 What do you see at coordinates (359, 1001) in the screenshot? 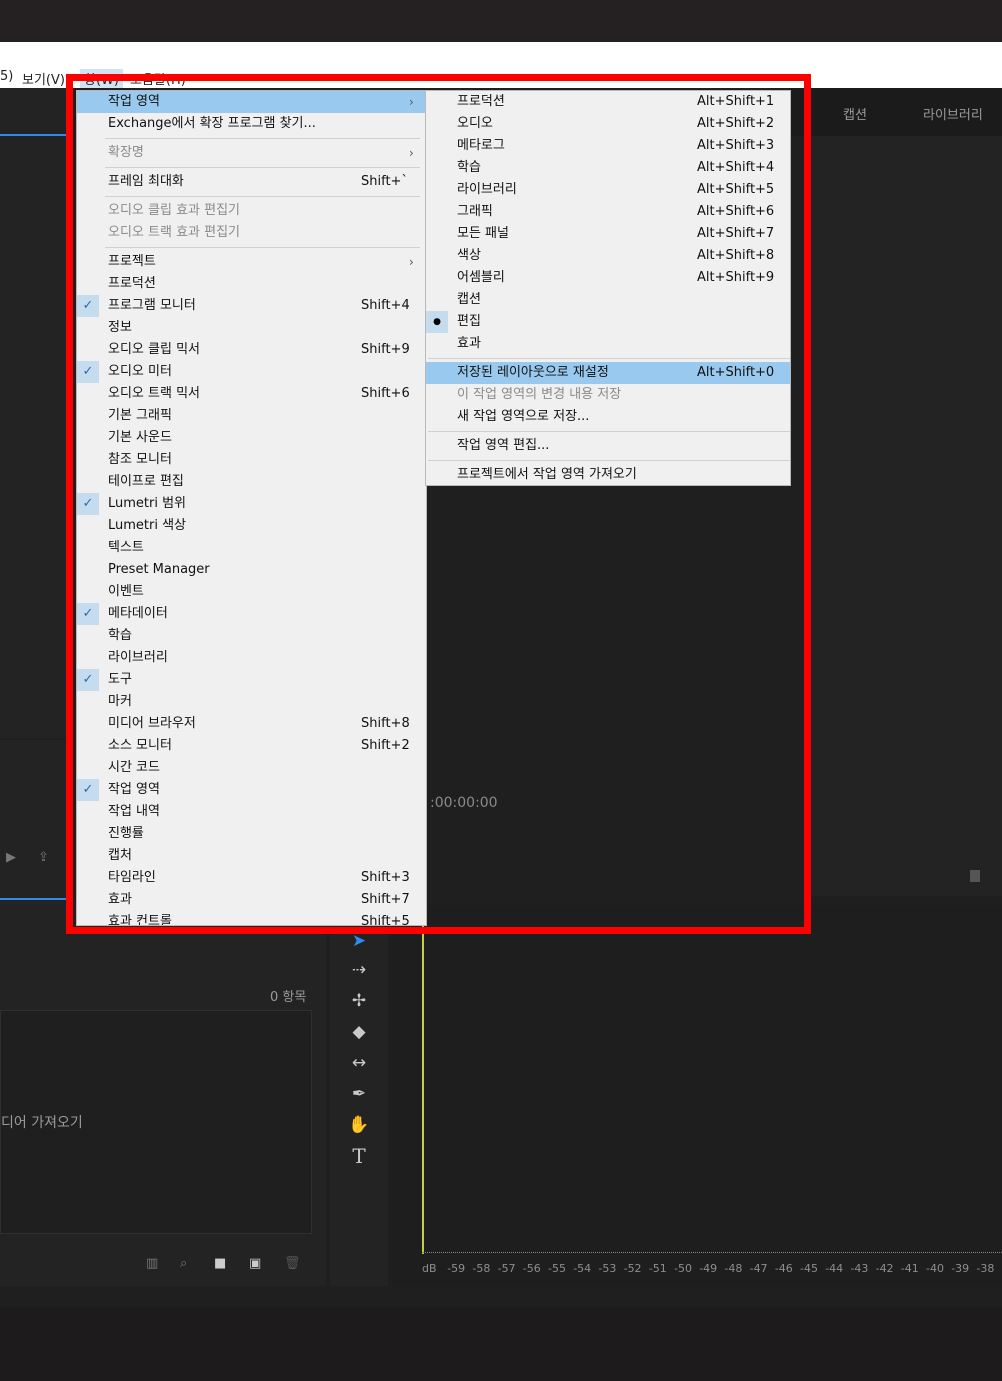
I see `ripple-edit-icon: ✢` at bounding box center [359, 1001].